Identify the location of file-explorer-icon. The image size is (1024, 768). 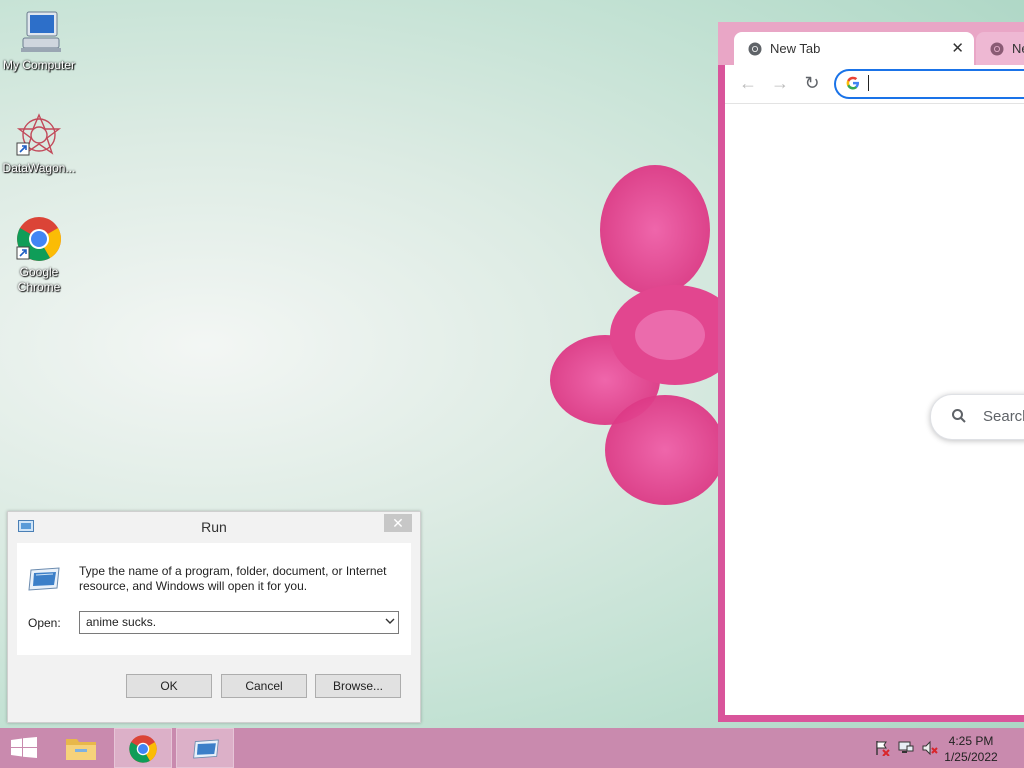
(81, 749).